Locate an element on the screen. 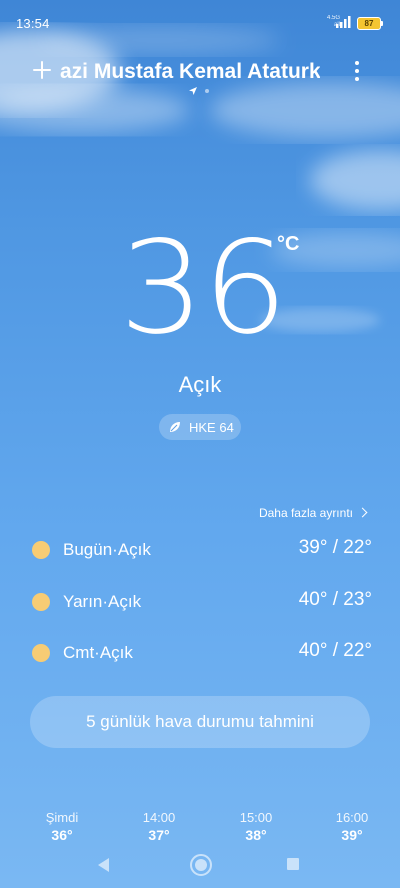 The height and width of the screenshot is (888, 400). hourly-time: 14:00 is located at coordinates (159, 817).